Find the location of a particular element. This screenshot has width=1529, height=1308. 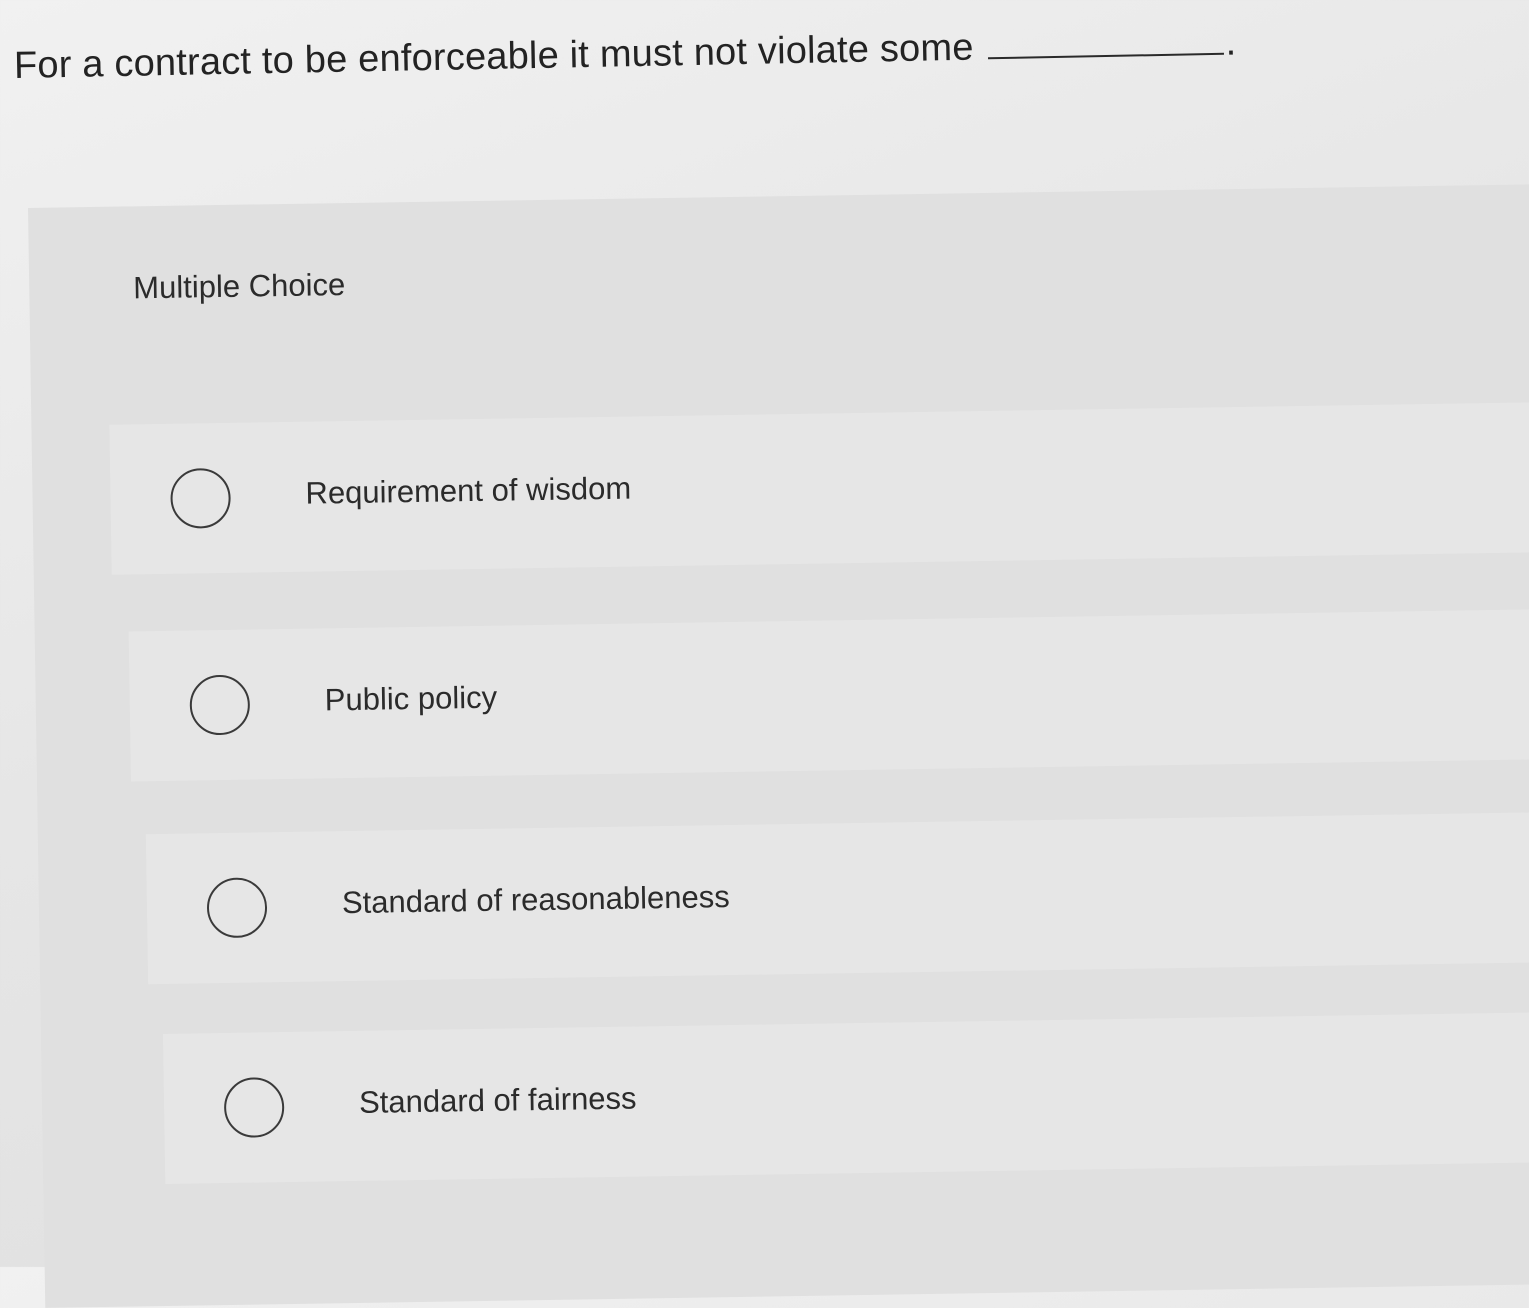

answer-blank is located at coordinates (1105, 55).